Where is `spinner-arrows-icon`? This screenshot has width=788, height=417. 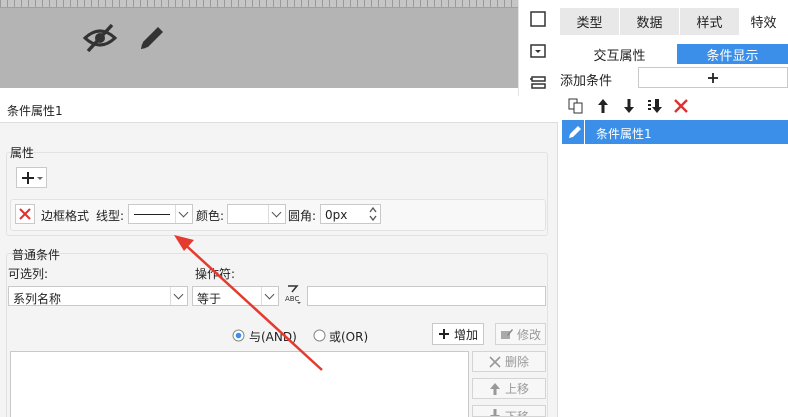
spinner-arrows-icon is located at coordinates (373, 214).